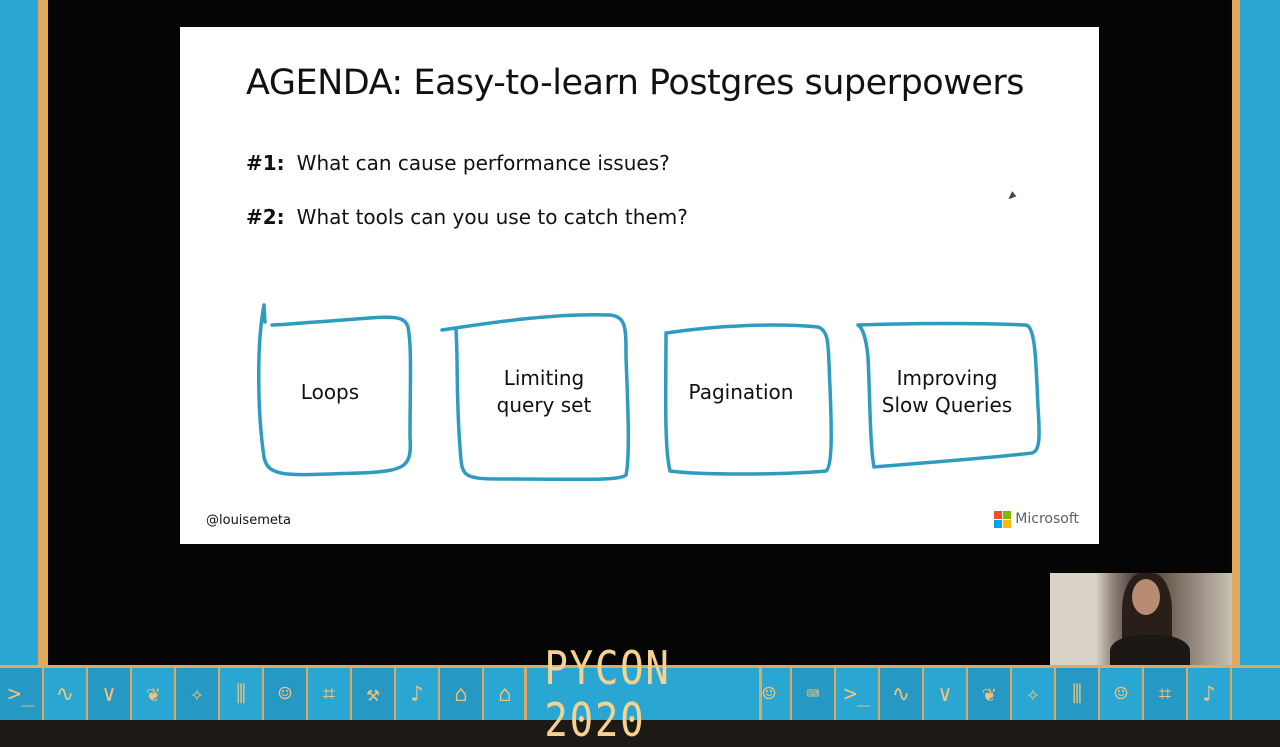 The height and width of the screenshot is (747, 1280). I want to click on box-label-loops: Loops, so click(330, 392).